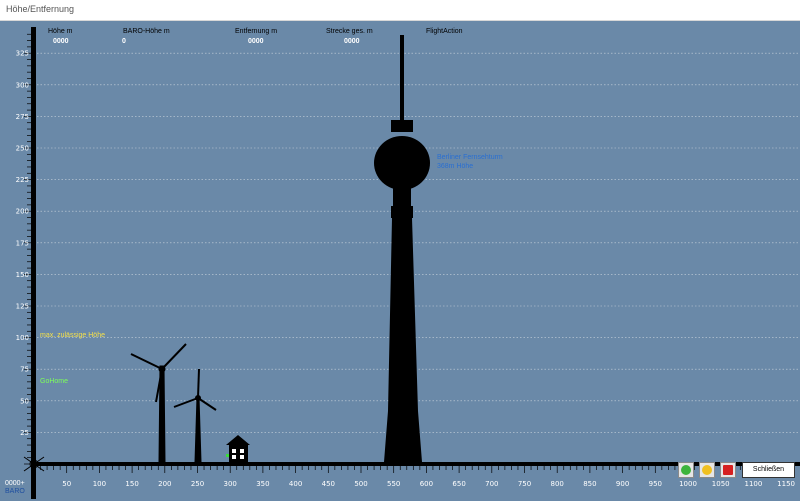 This screenshot has height=501, width=800. Describe the element at coordinates (99, 484) in the screenshot. I see `x-tick-label: 100` at that location.